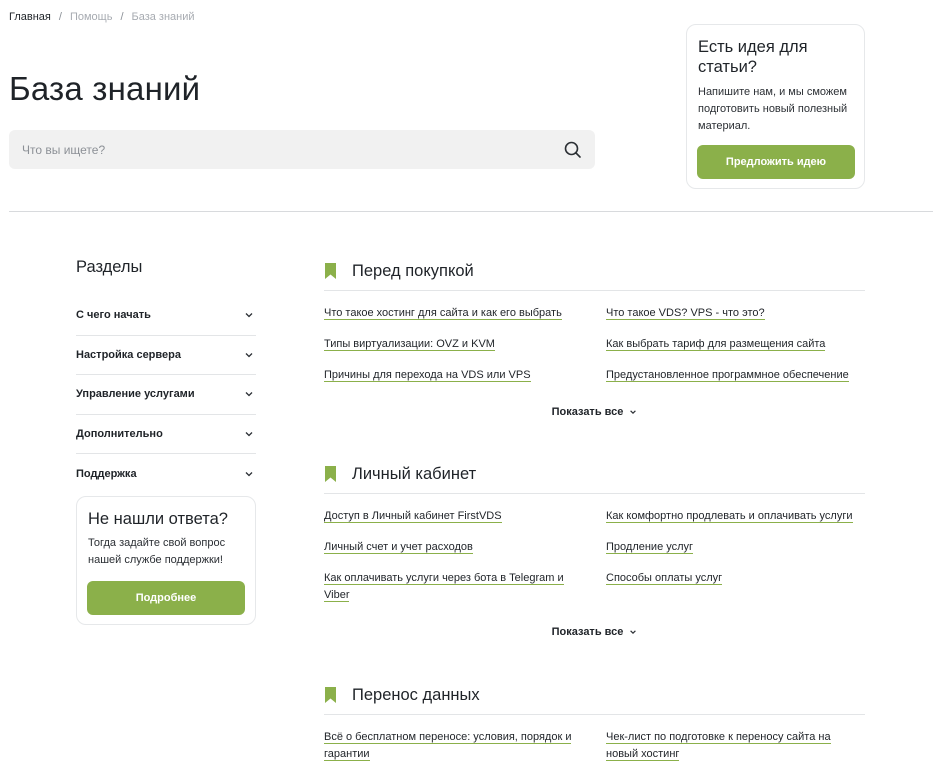  Describe the element at coordinates (414, 473) in the screenshot. I see `section-title: Личный кабинет` at that location.